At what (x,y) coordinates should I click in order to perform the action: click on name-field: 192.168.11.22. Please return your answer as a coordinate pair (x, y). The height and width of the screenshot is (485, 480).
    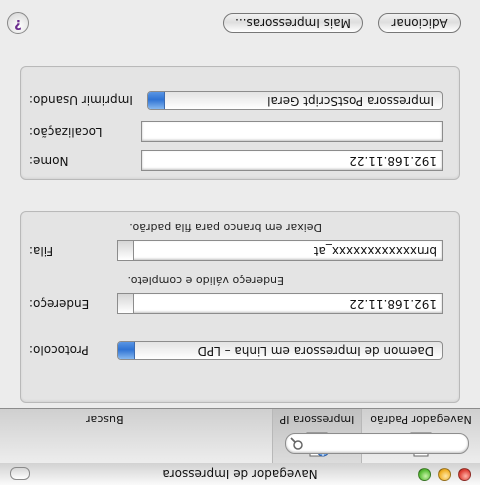
    Looking at the image, I should click on (292, 160).